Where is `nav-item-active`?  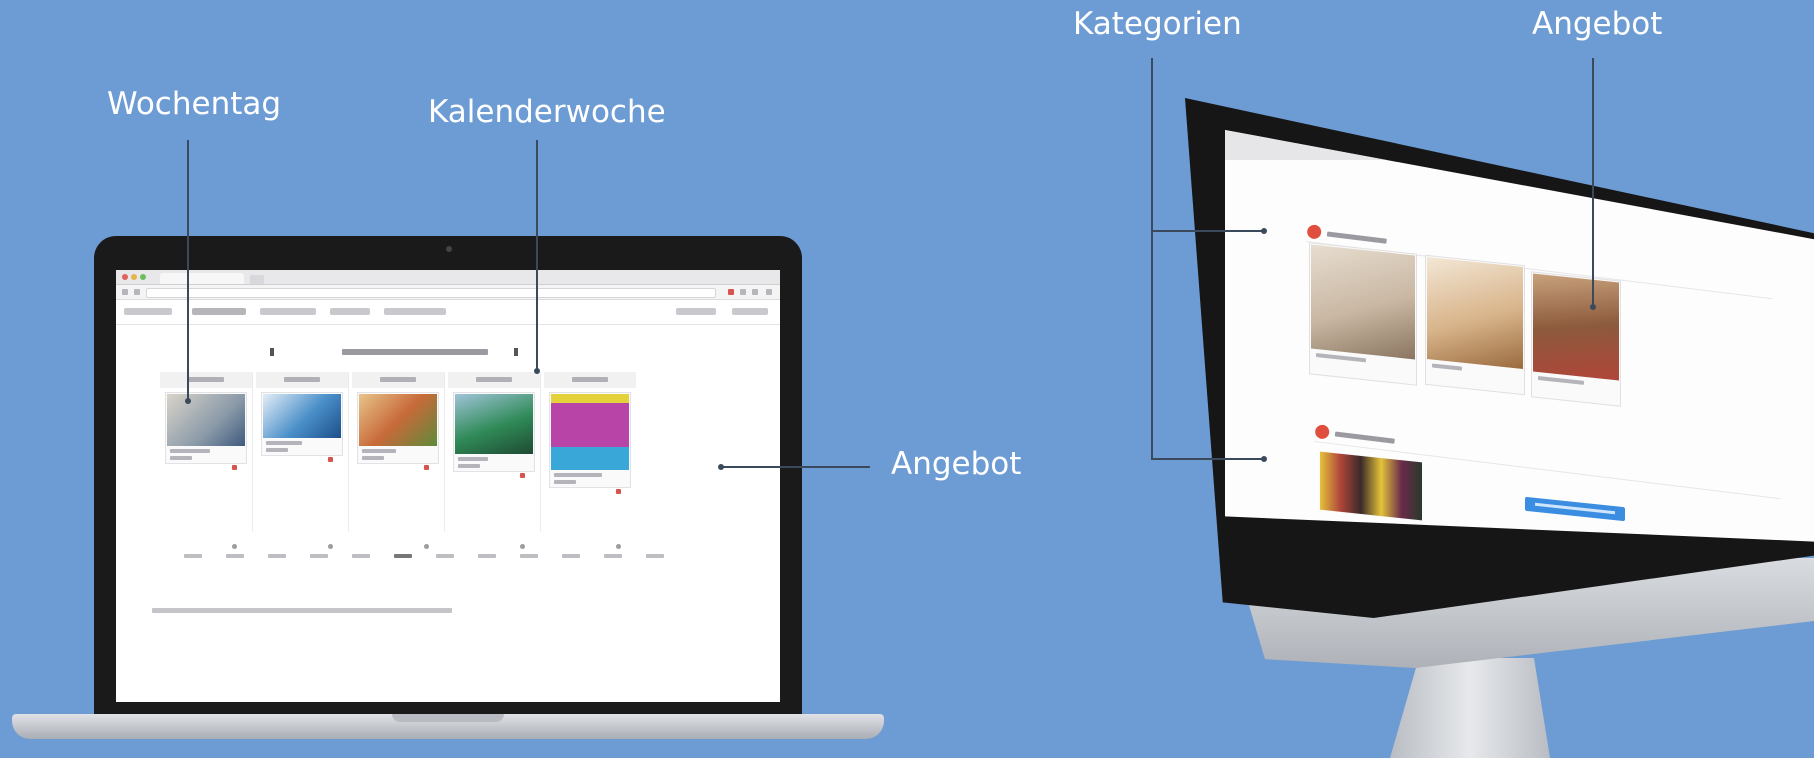
nav-item-active is located at coordinates (219, 311).